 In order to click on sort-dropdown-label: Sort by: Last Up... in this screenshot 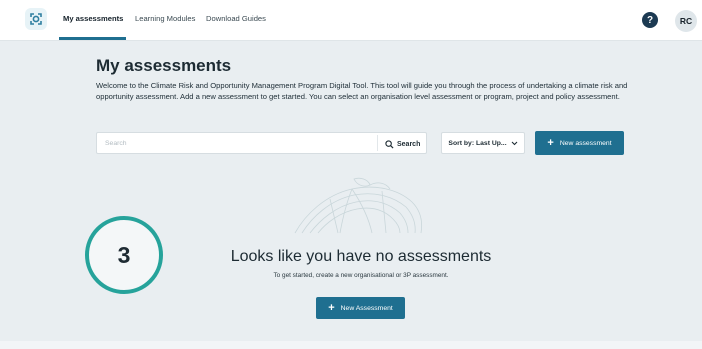, I will do `click(477, 143)`.